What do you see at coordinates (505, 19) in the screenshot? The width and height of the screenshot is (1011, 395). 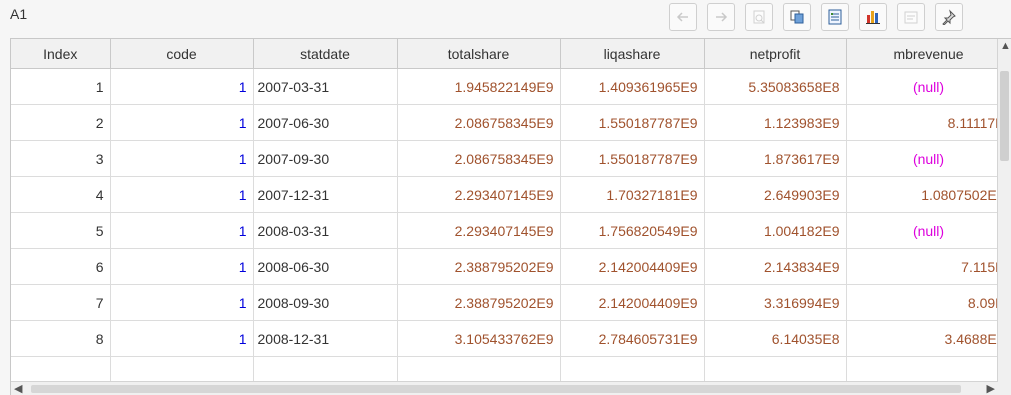 I see `top-bar: A1` at bounding box center [505, 19].